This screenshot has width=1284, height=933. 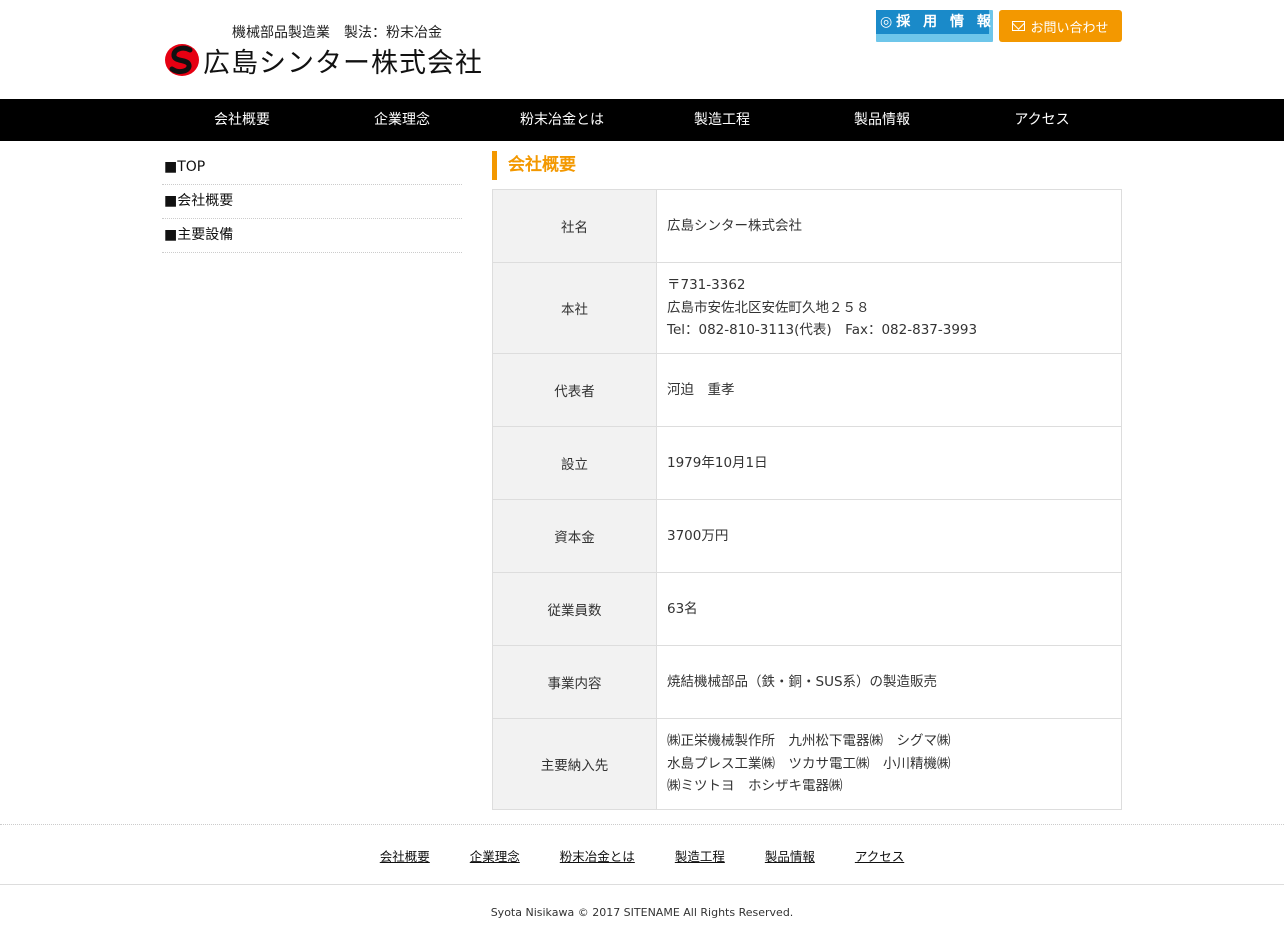 What do you see at coordinates (574, 308) in the screenshot?
I see `row-label: 本社` at bounding box center [574, 308].